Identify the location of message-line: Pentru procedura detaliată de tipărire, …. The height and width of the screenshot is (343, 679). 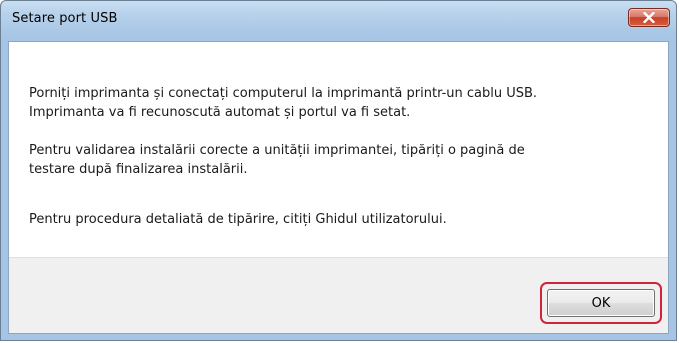
(238, 219).